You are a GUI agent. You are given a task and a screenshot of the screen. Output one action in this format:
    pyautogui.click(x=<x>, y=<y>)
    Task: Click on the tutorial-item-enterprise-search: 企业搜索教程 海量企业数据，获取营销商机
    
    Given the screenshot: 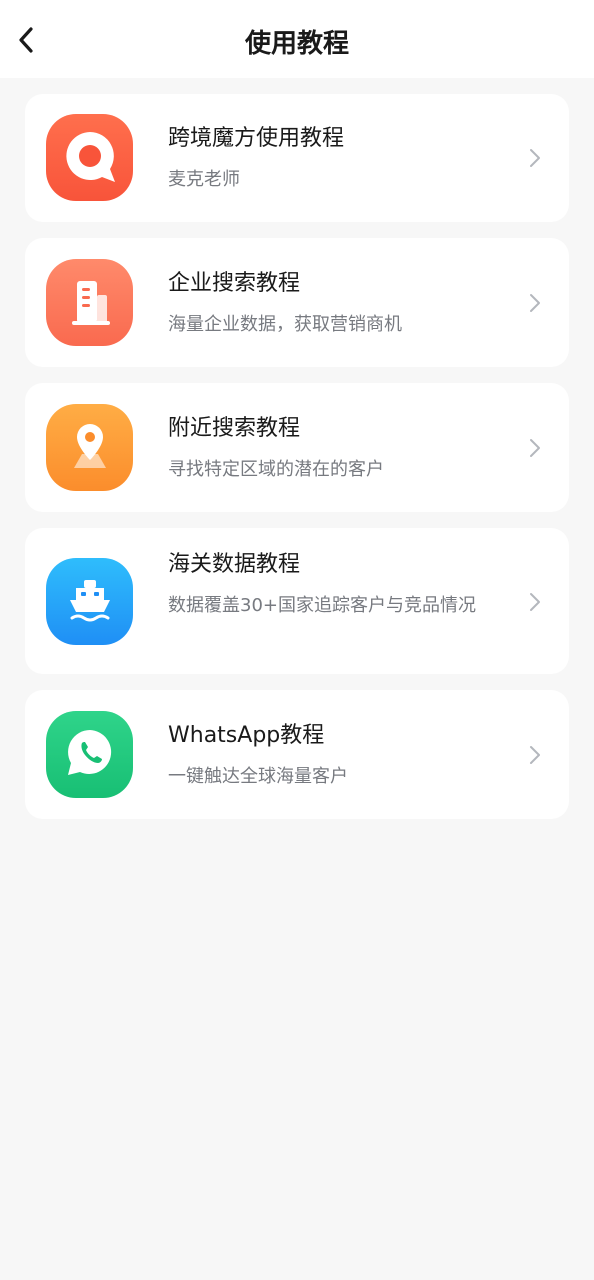 What is the action you would take?
    pyautogui.click(x=297, y=302)
    